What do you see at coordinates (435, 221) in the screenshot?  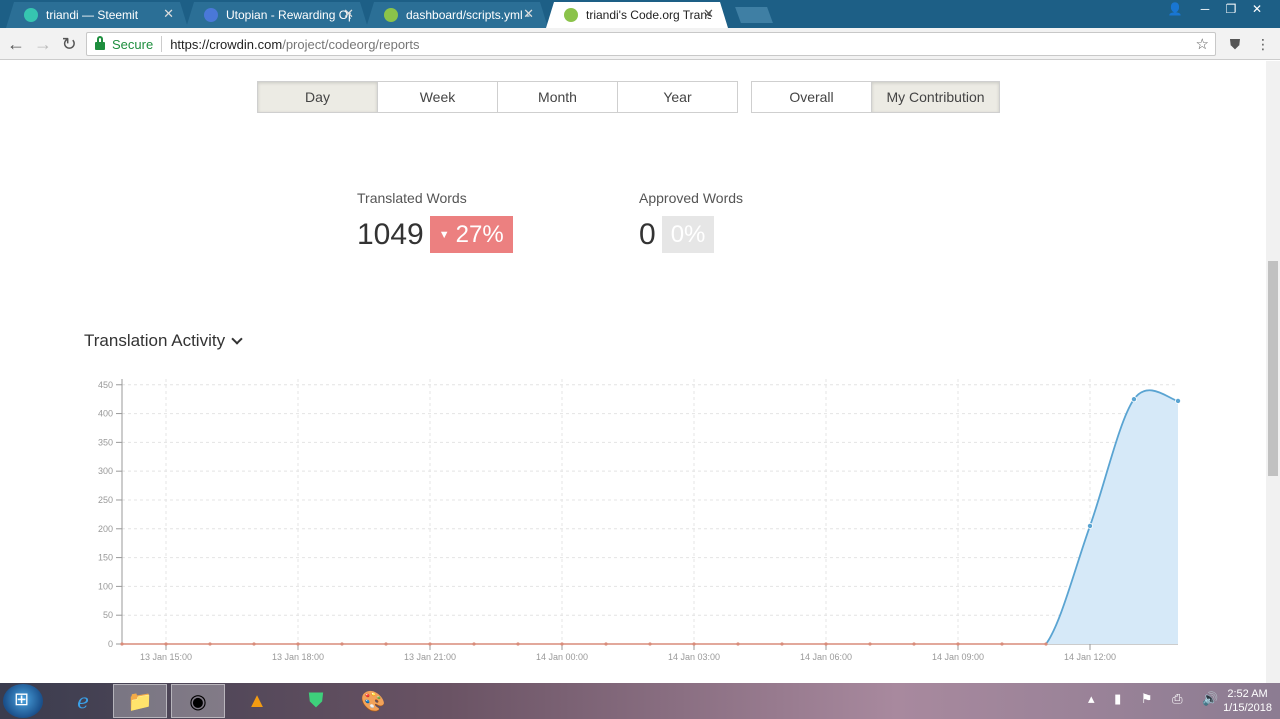 I see `translated-words-stat: Translated Words 1049 ▼ 27%` at bounding box center [435, 221].